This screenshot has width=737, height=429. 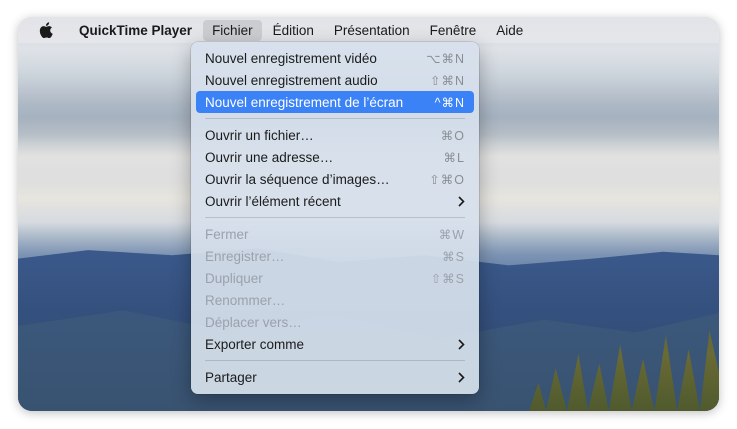 What do you see at coordinates (293, 30) in the screenshot?
I see `menubar-edition: Édition` at bounding box center [293, 30].